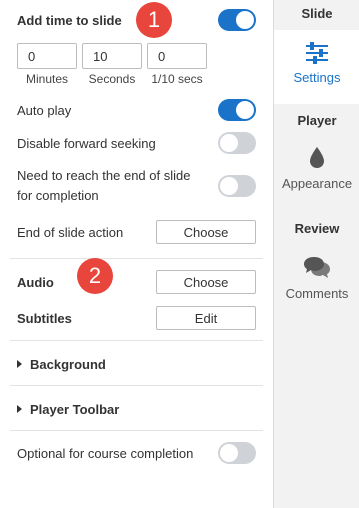  What do you see at coordinates (44, 318) in the screenshot?
I see `subtitles-label: Subtitles` at bounding box center [44, 318].